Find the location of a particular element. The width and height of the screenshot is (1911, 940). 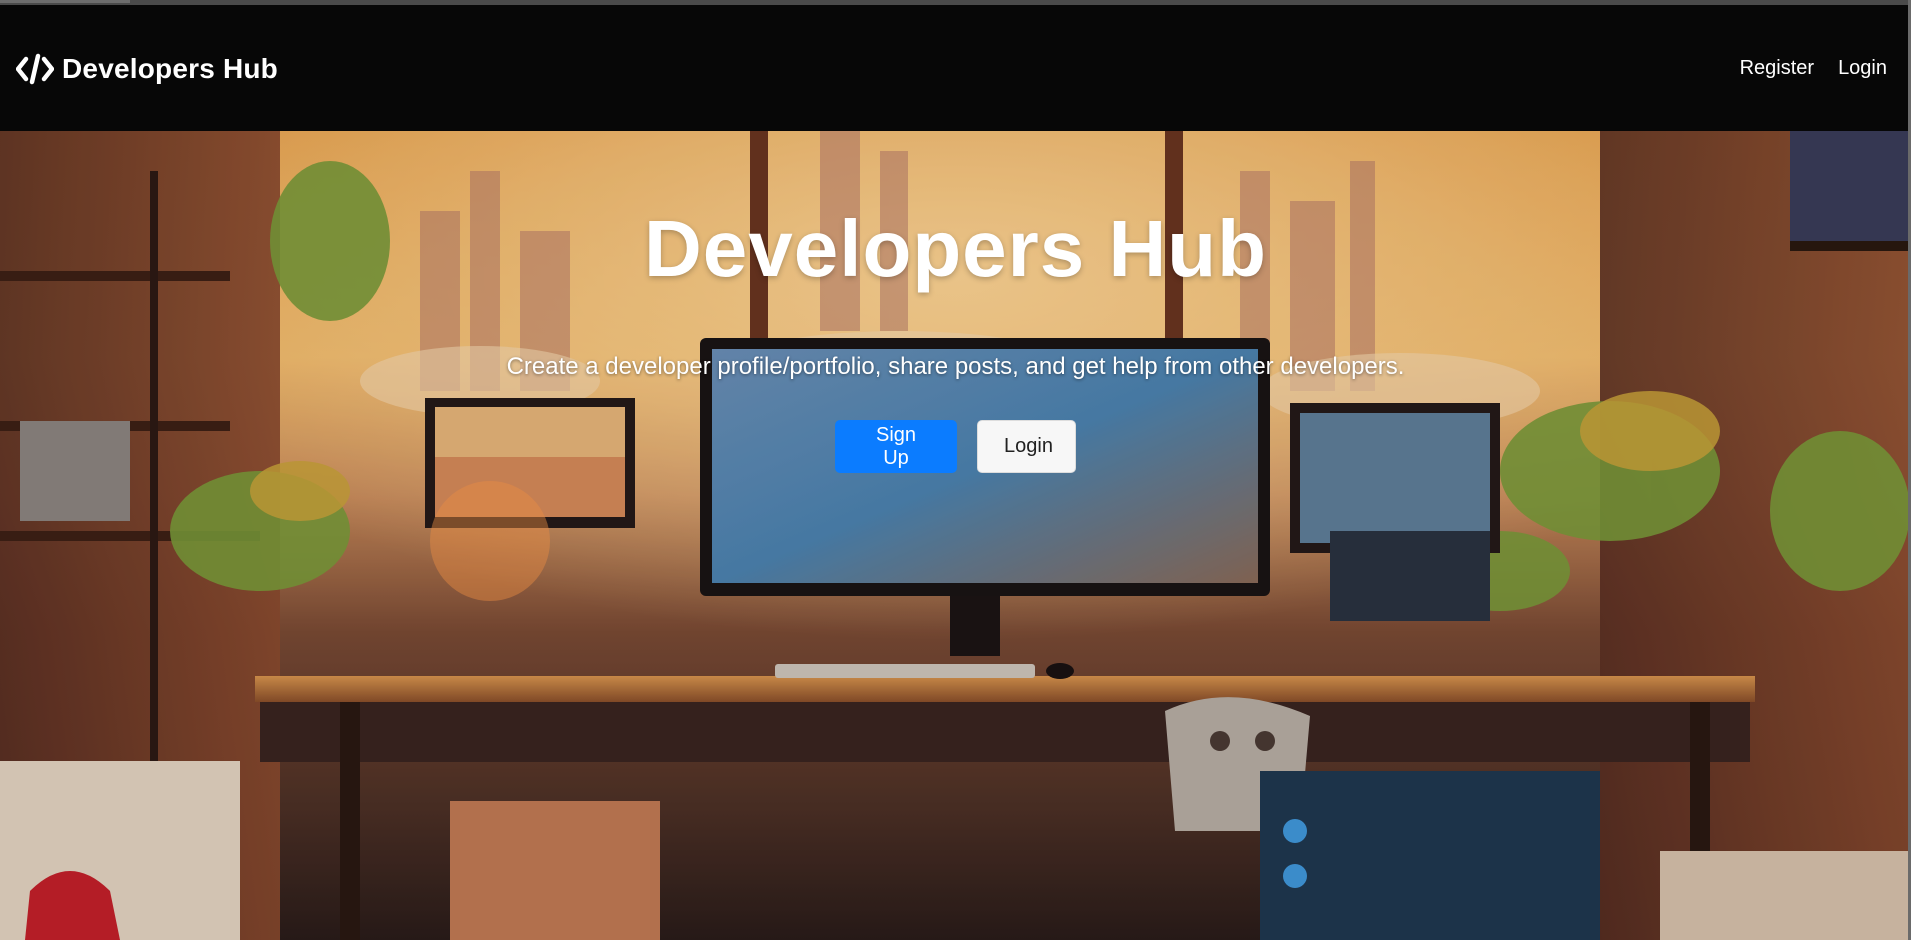

nav-register-link: Register is located at coordinates (1777, 68).